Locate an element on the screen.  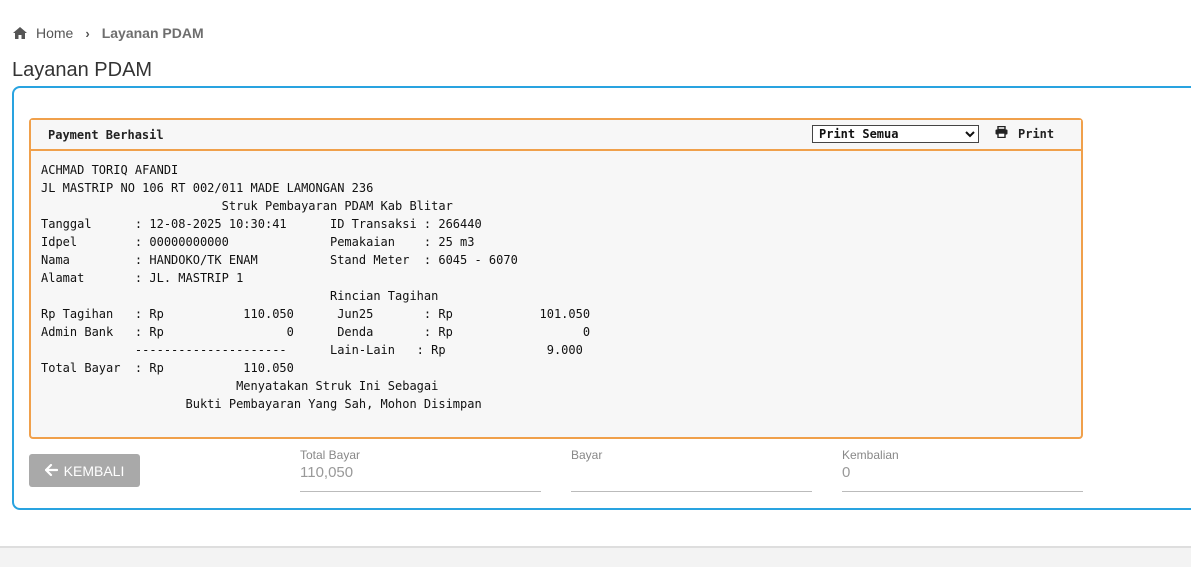
bayar-value is located at coordinates (691, 474).